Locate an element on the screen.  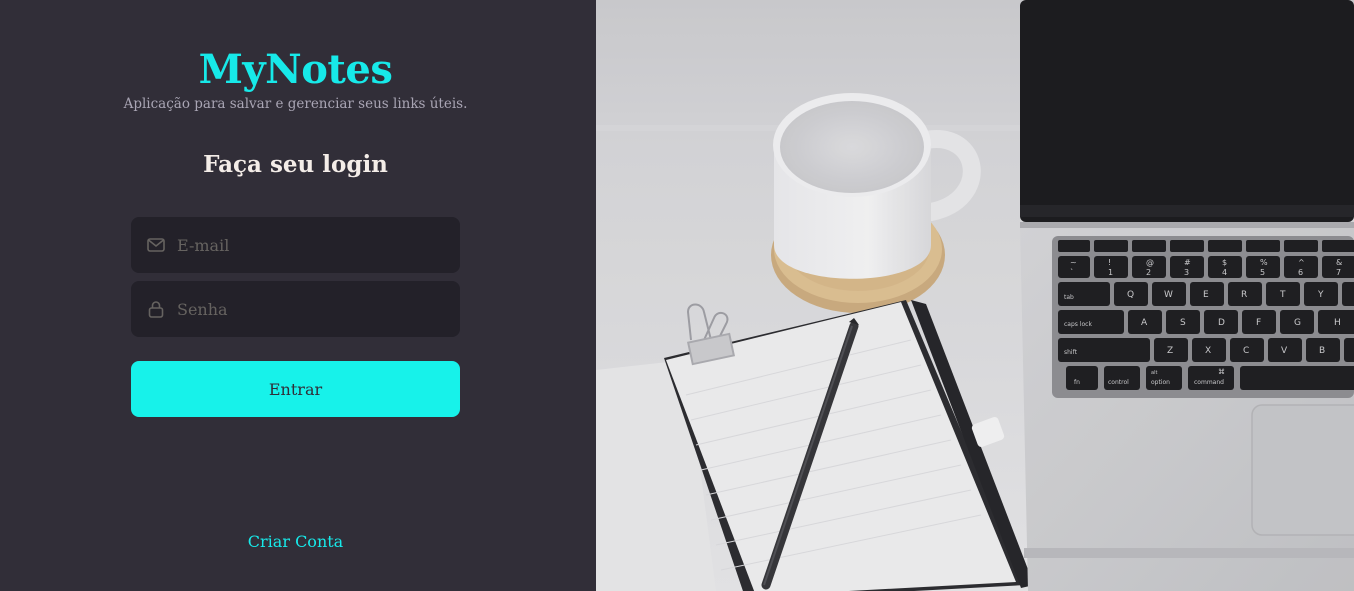
lock-icon is located at coordinates (156, 309).